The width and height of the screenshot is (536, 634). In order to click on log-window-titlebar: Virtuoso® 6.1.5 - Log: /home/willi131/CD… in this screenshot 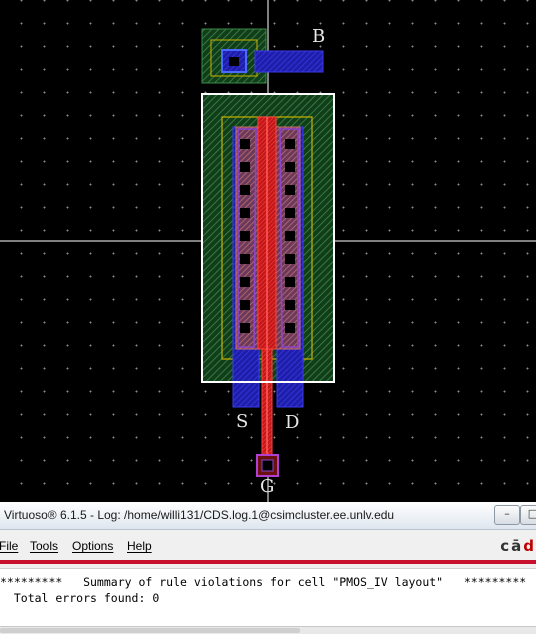, I will do `click(268, 516)`.